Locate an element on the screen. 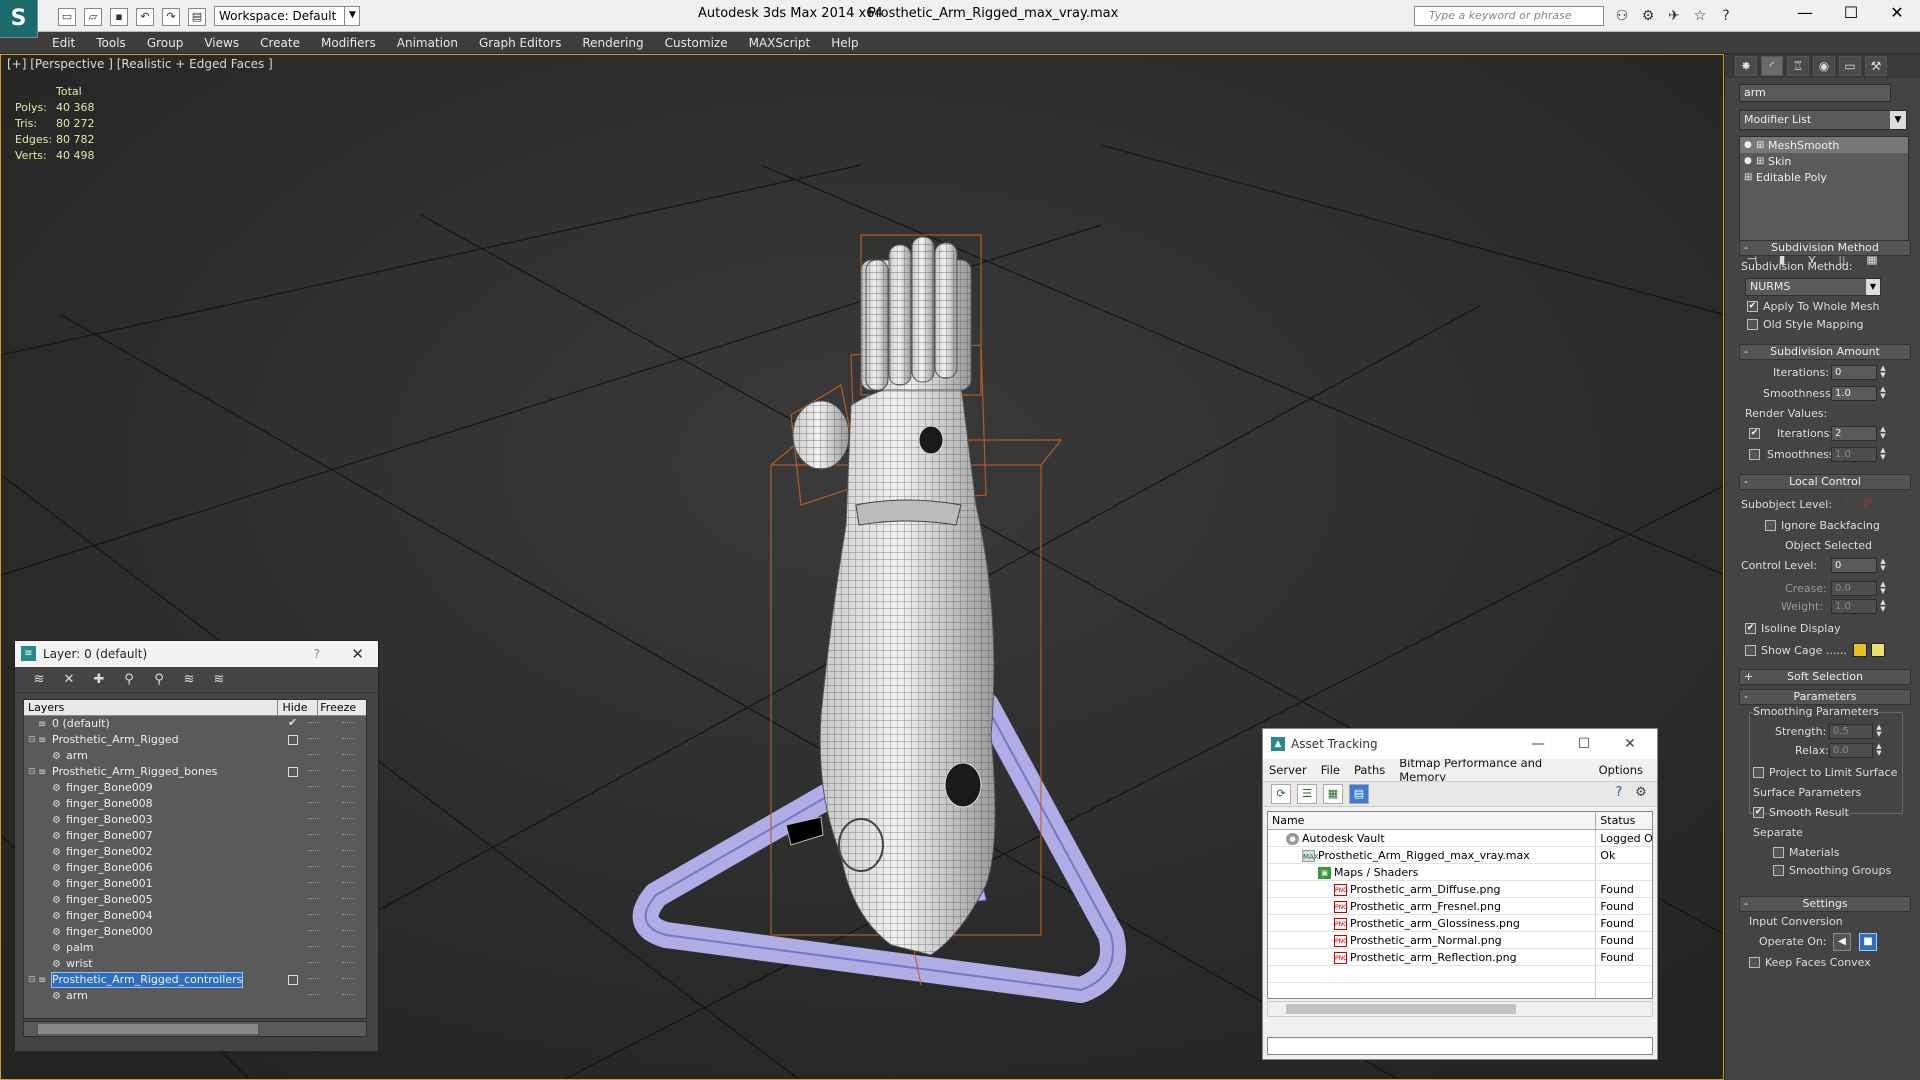  asset-row: PNG Prosthetic_arm_Normal.png Found is located at coordinates (1460, 940).